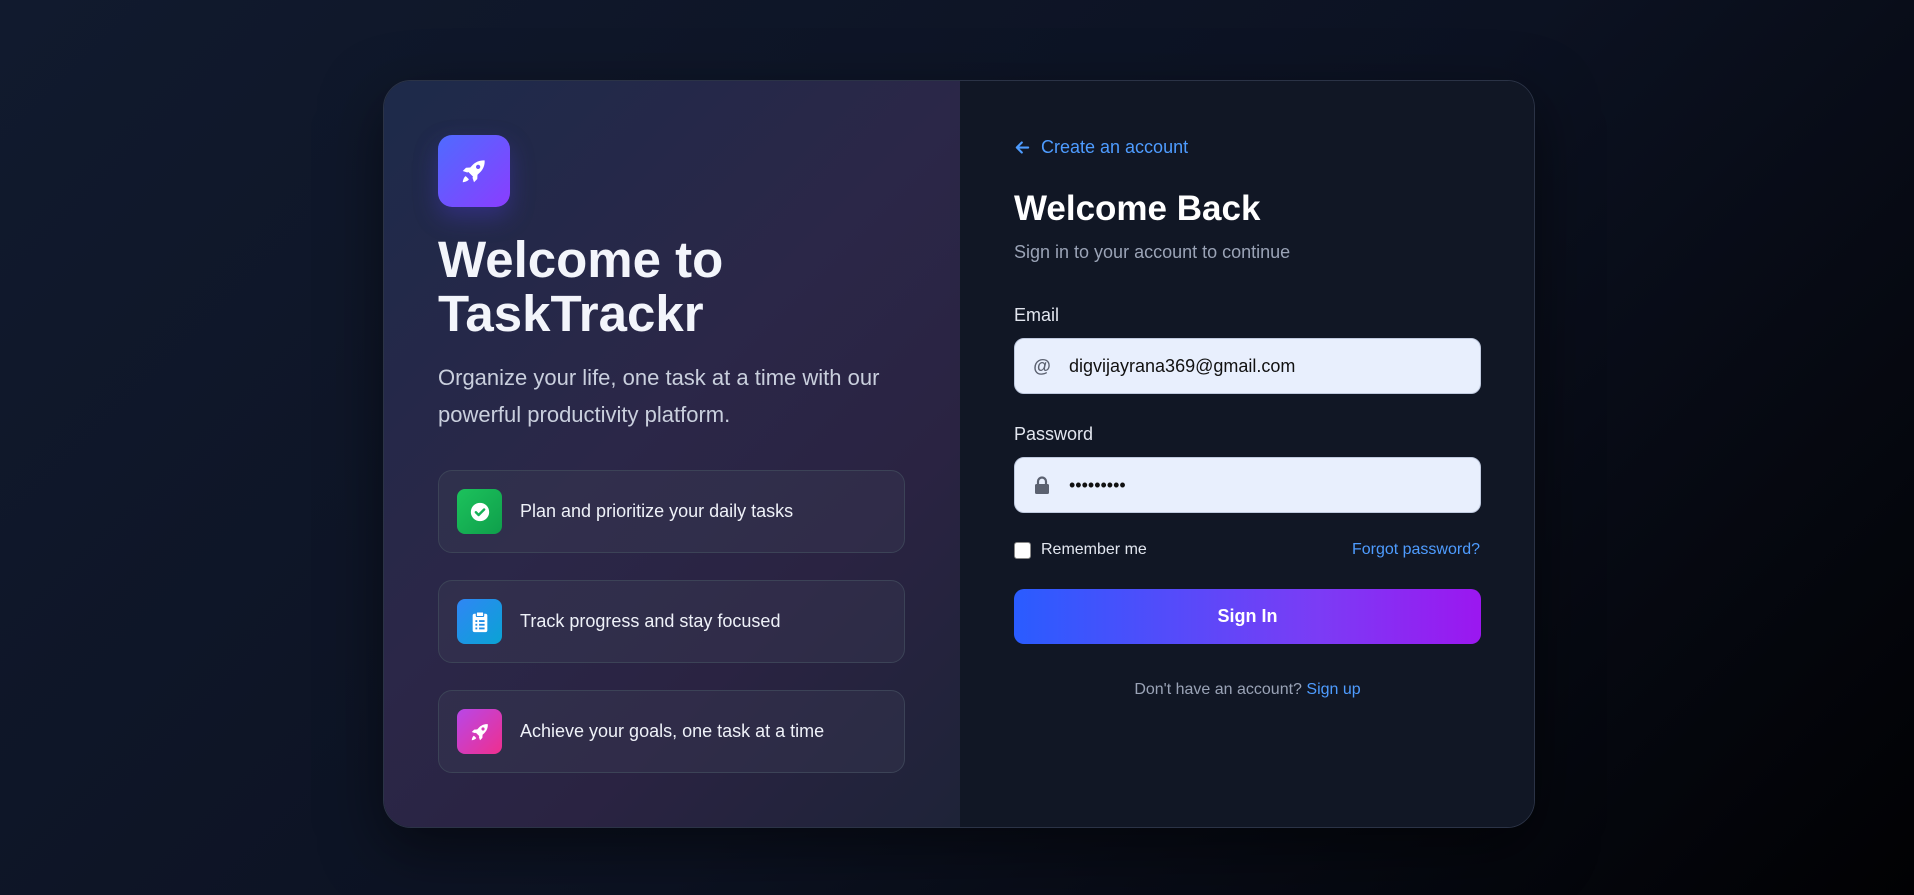 This screenshot has height=895, width=1914. I want to click on feature-label: Achieve your goals, one task at a time, so click(672, 731).